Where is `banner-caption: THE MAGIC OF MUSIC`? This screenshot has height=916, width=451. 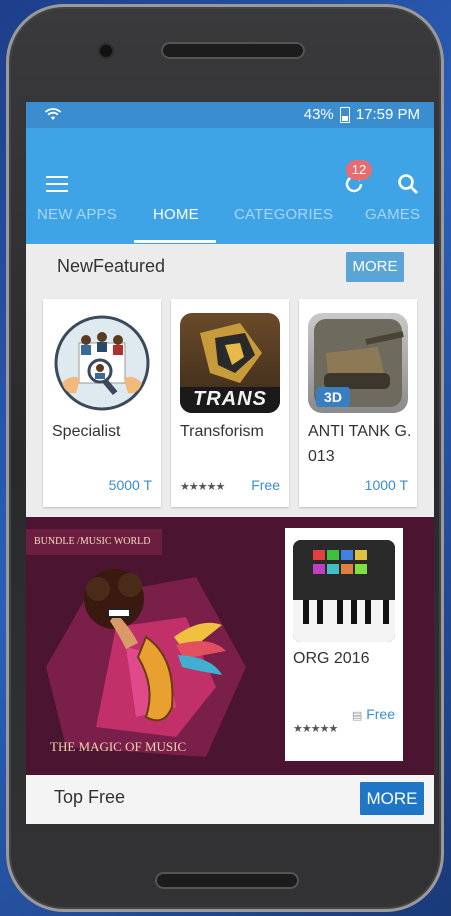
banner-caption: THE MAGIC OF MUSIC is located at coordinates (118, 746).